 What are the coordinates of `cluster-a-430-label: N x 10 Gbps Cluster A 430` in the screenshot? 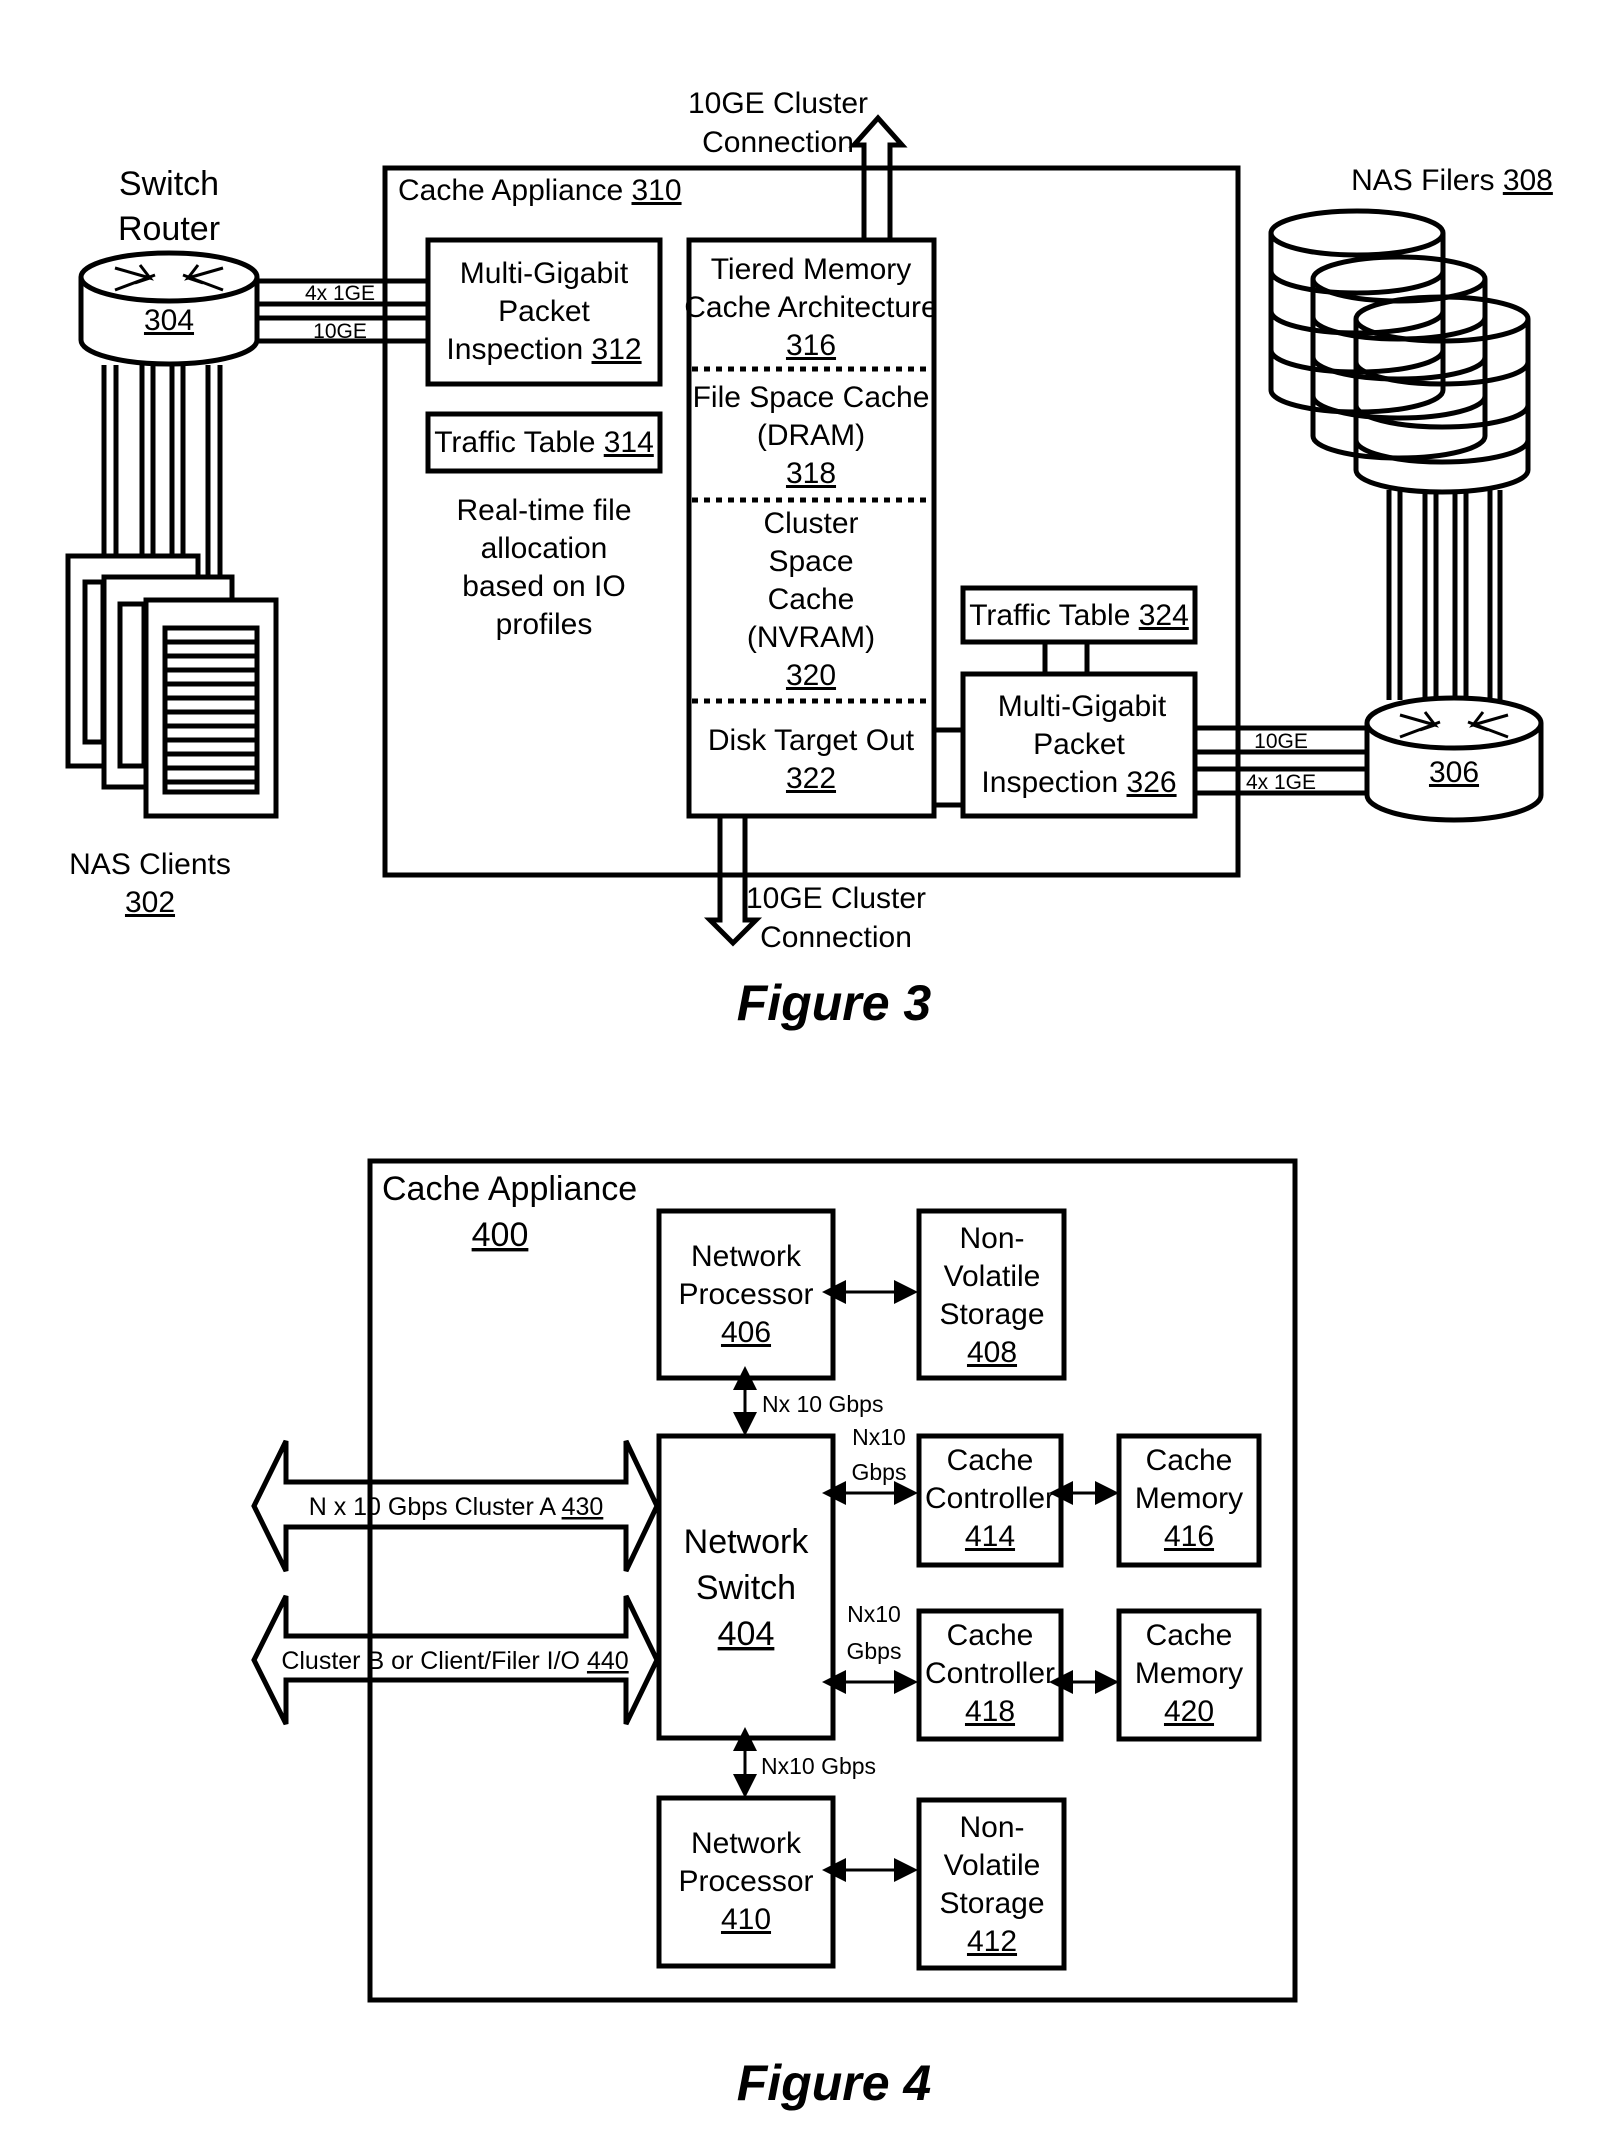 It's located at (456, 1507).